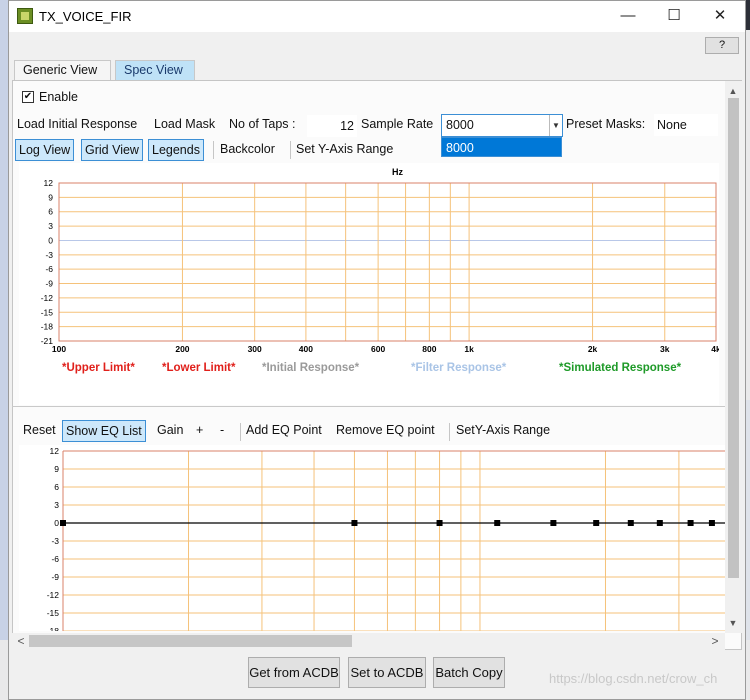  I want to click on vertical-scroll-thumb, so click(733, 338).